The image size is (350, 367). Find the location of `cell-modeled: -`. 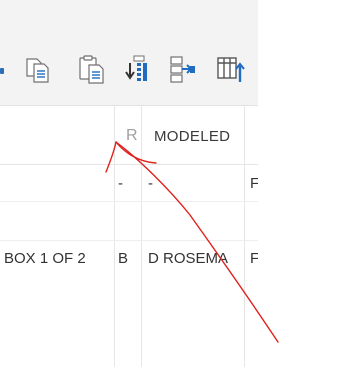

cell-modeled: - is located at coordinates (150, 183).